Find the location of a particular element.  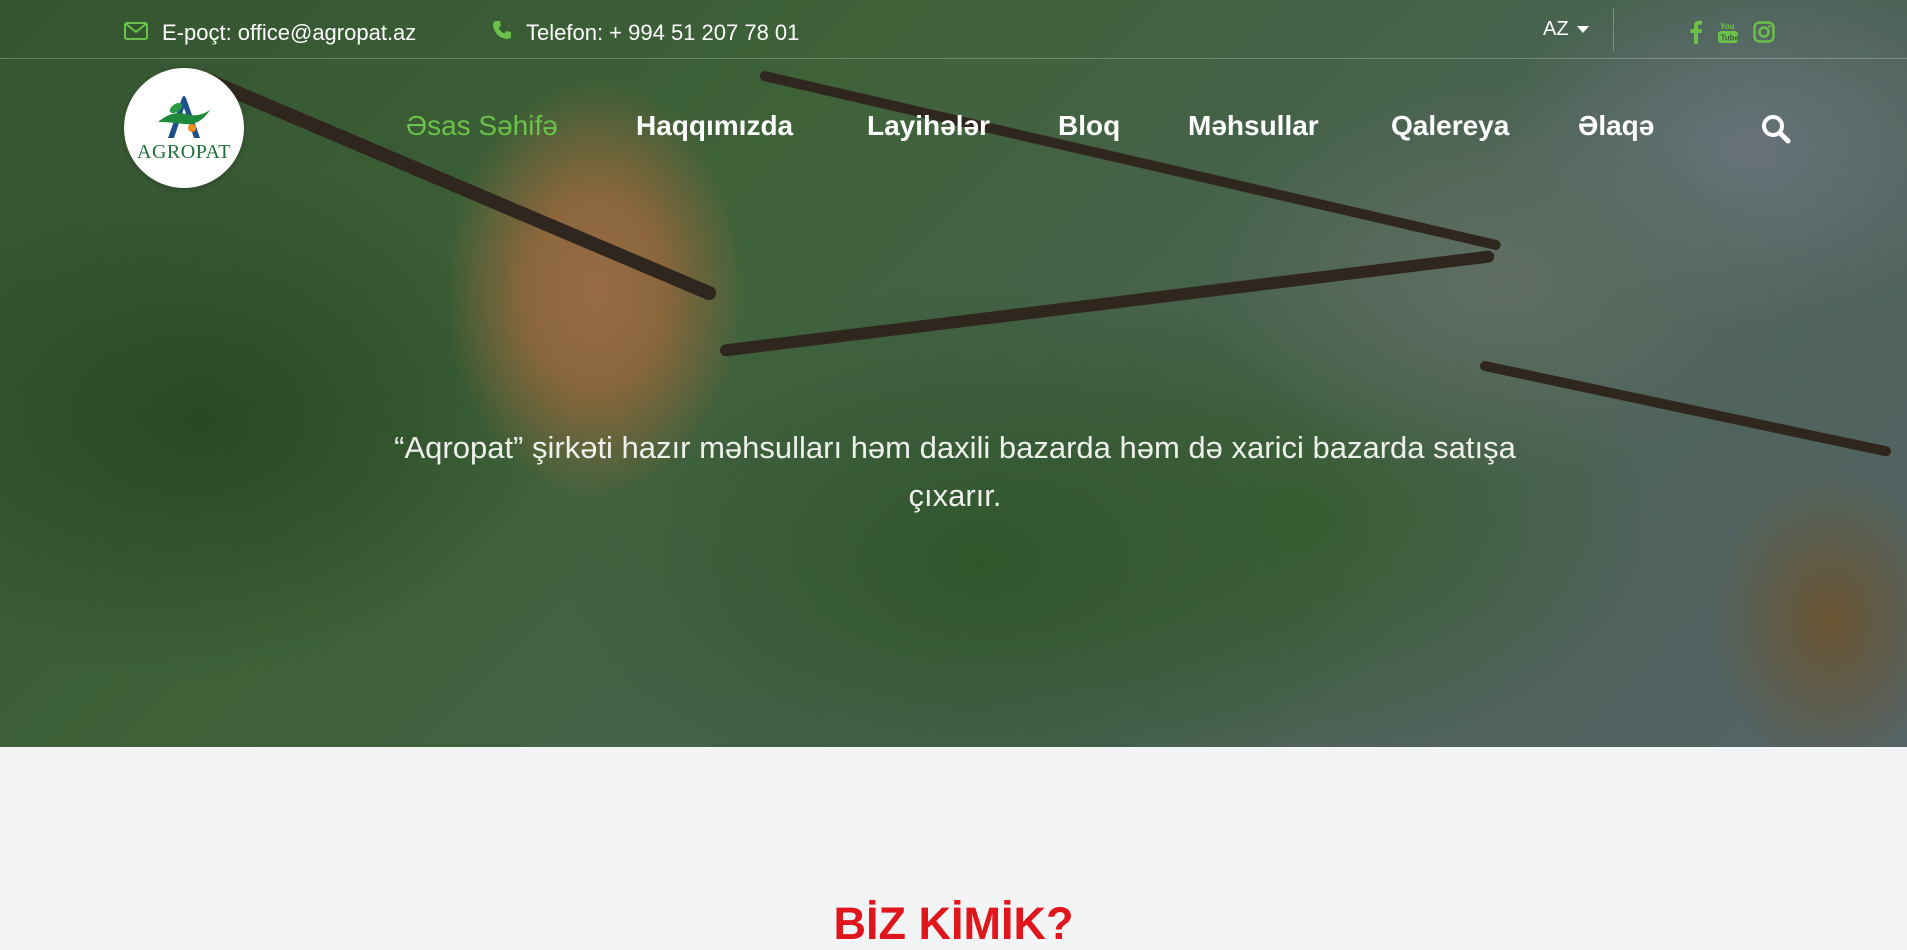

topbar-phone: Telefon: + 994 51 207 78 01 is located at coordinates (645, 33).